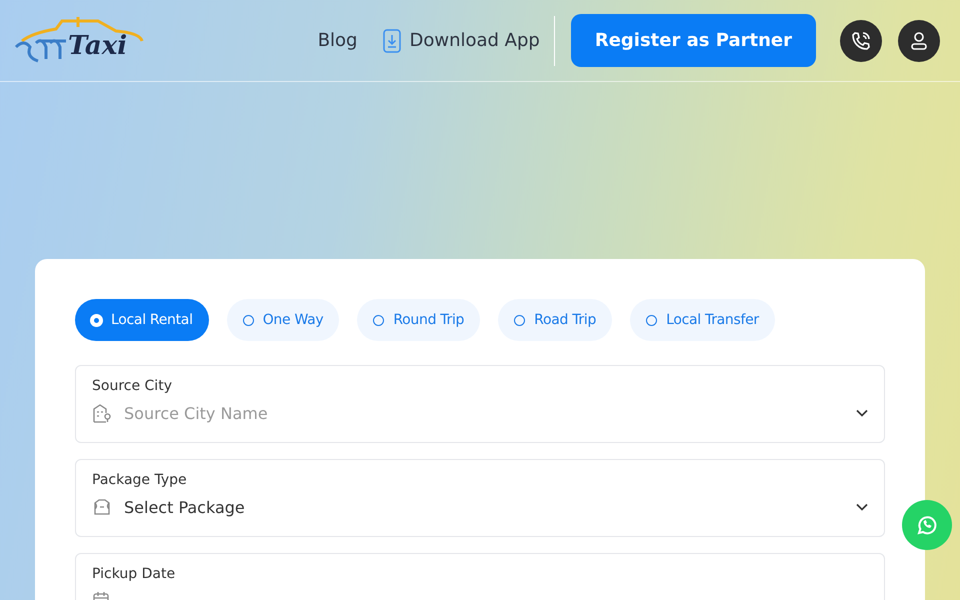 Image resolution: width=960 pixels, height=600 pixels. Describe the element at coordinates (283, 320) in the screenshot. I see `trip-type-tab: One Way` at that location.